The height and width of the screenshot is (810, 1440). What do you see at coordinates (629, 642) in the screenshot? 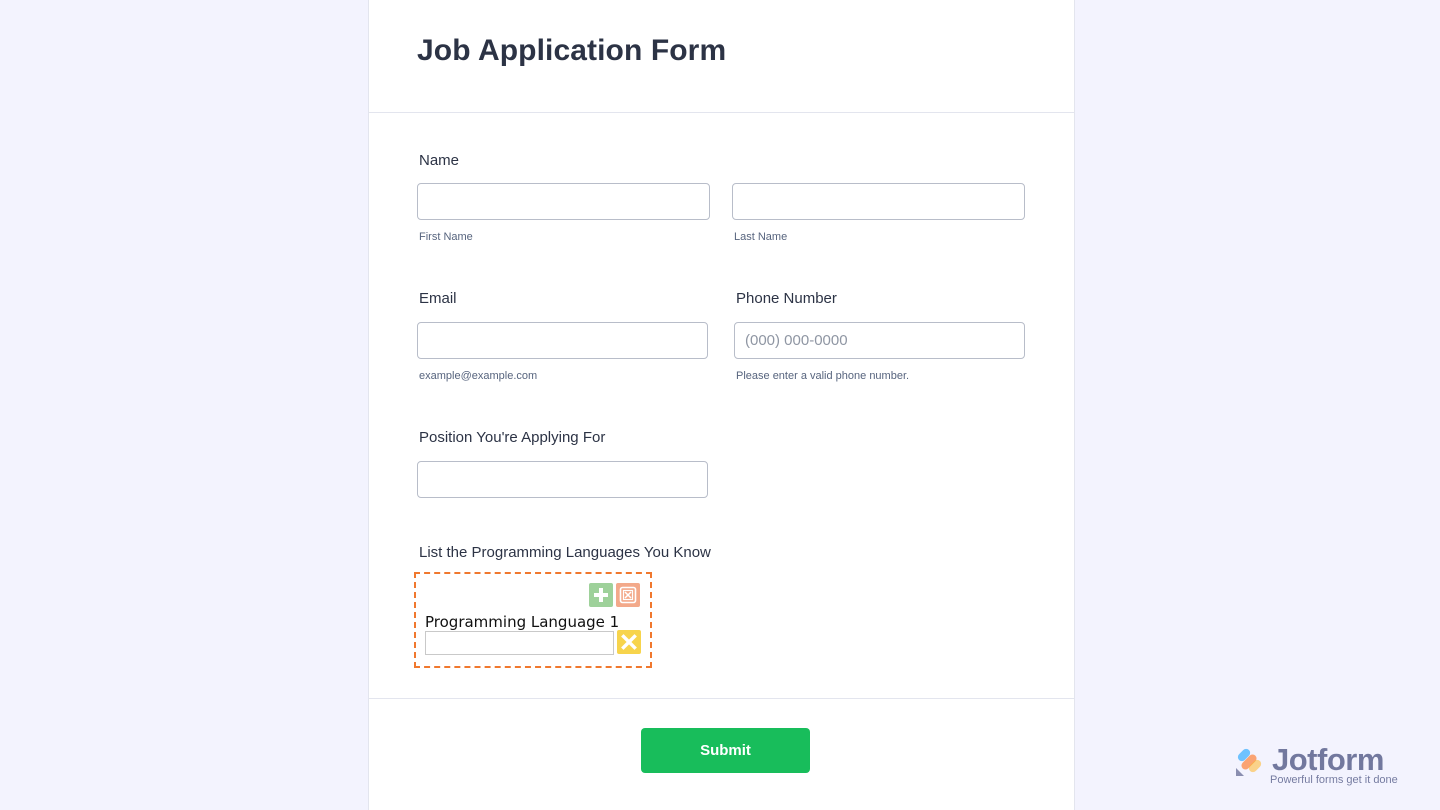
I see `close-icon` at bounding box center [629, 642].